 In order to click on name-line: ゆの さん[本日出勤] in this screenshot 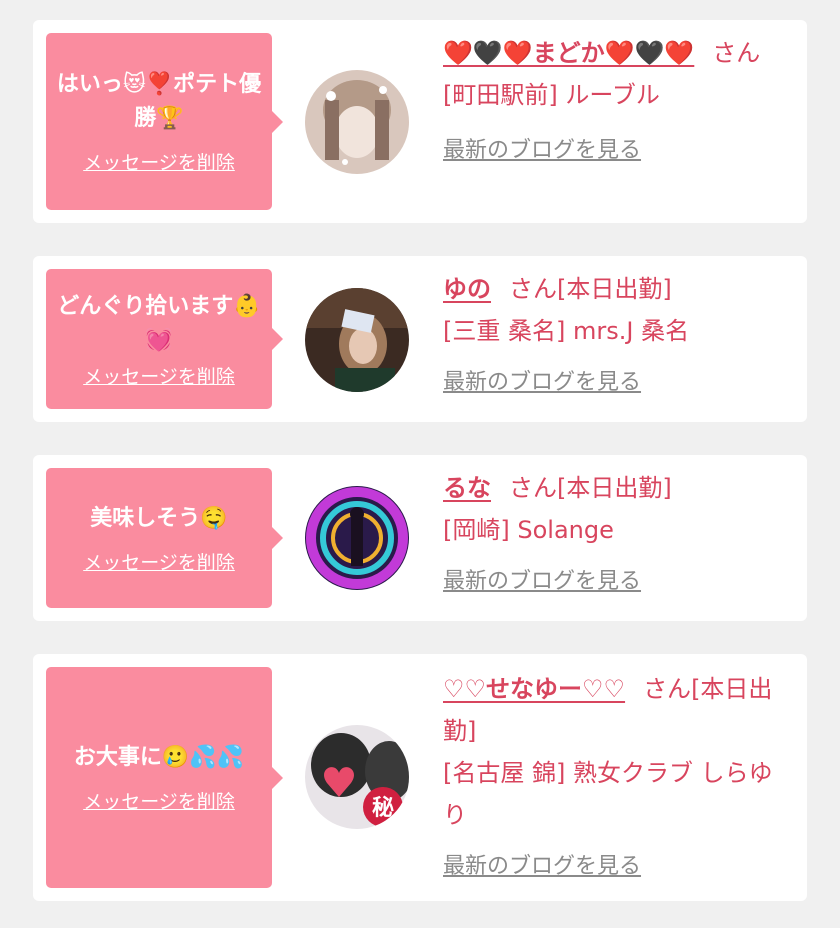, I will do `click(617, 289)`.